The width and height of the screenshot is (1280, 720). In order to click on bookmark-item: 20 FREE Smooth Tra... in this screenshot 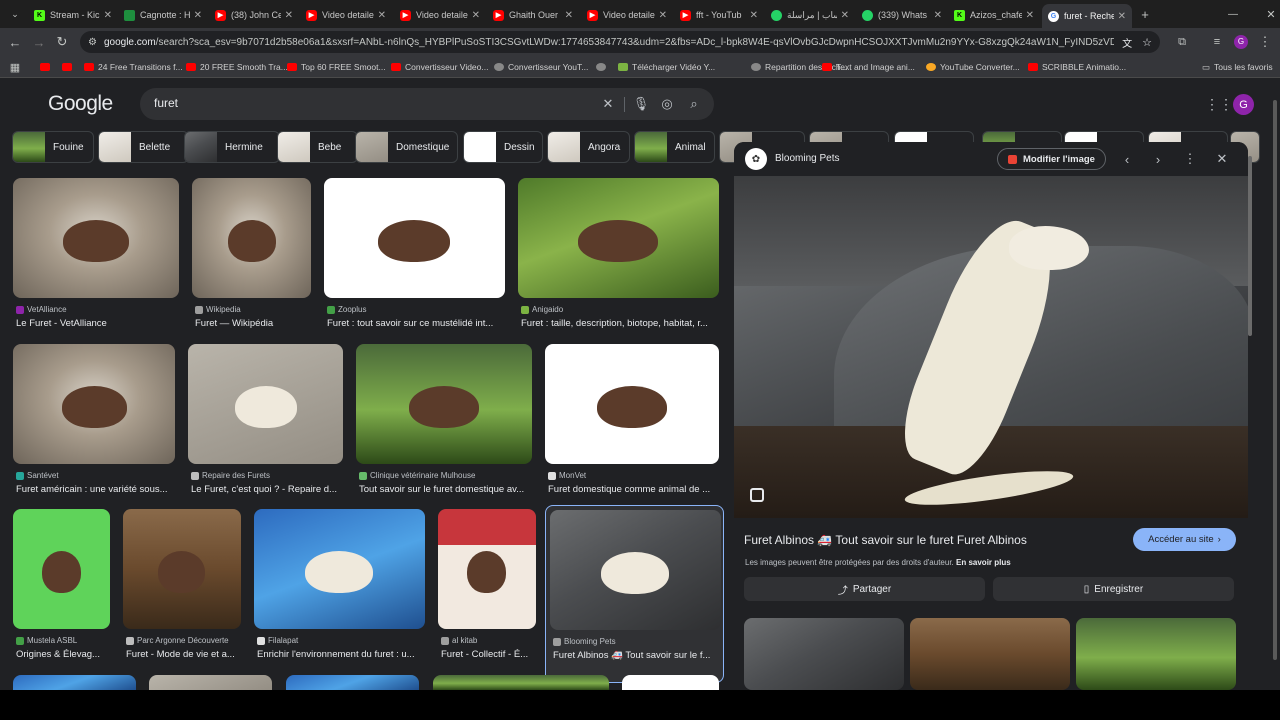, I will do `click(237, 67)`.